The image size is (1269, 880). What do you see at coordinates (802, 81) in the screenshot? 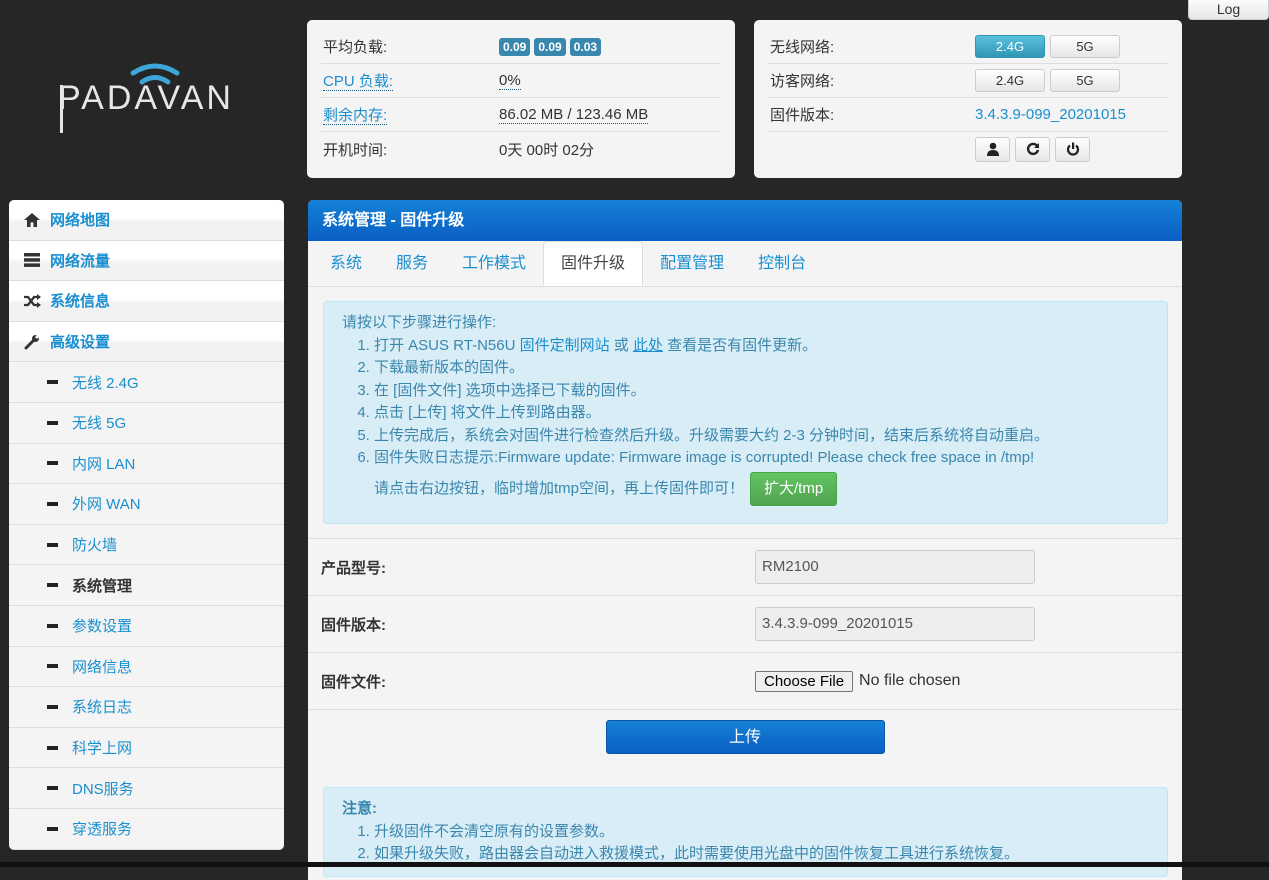
I see `guest-label: 访客网络:` at bounding box center [802, 81].